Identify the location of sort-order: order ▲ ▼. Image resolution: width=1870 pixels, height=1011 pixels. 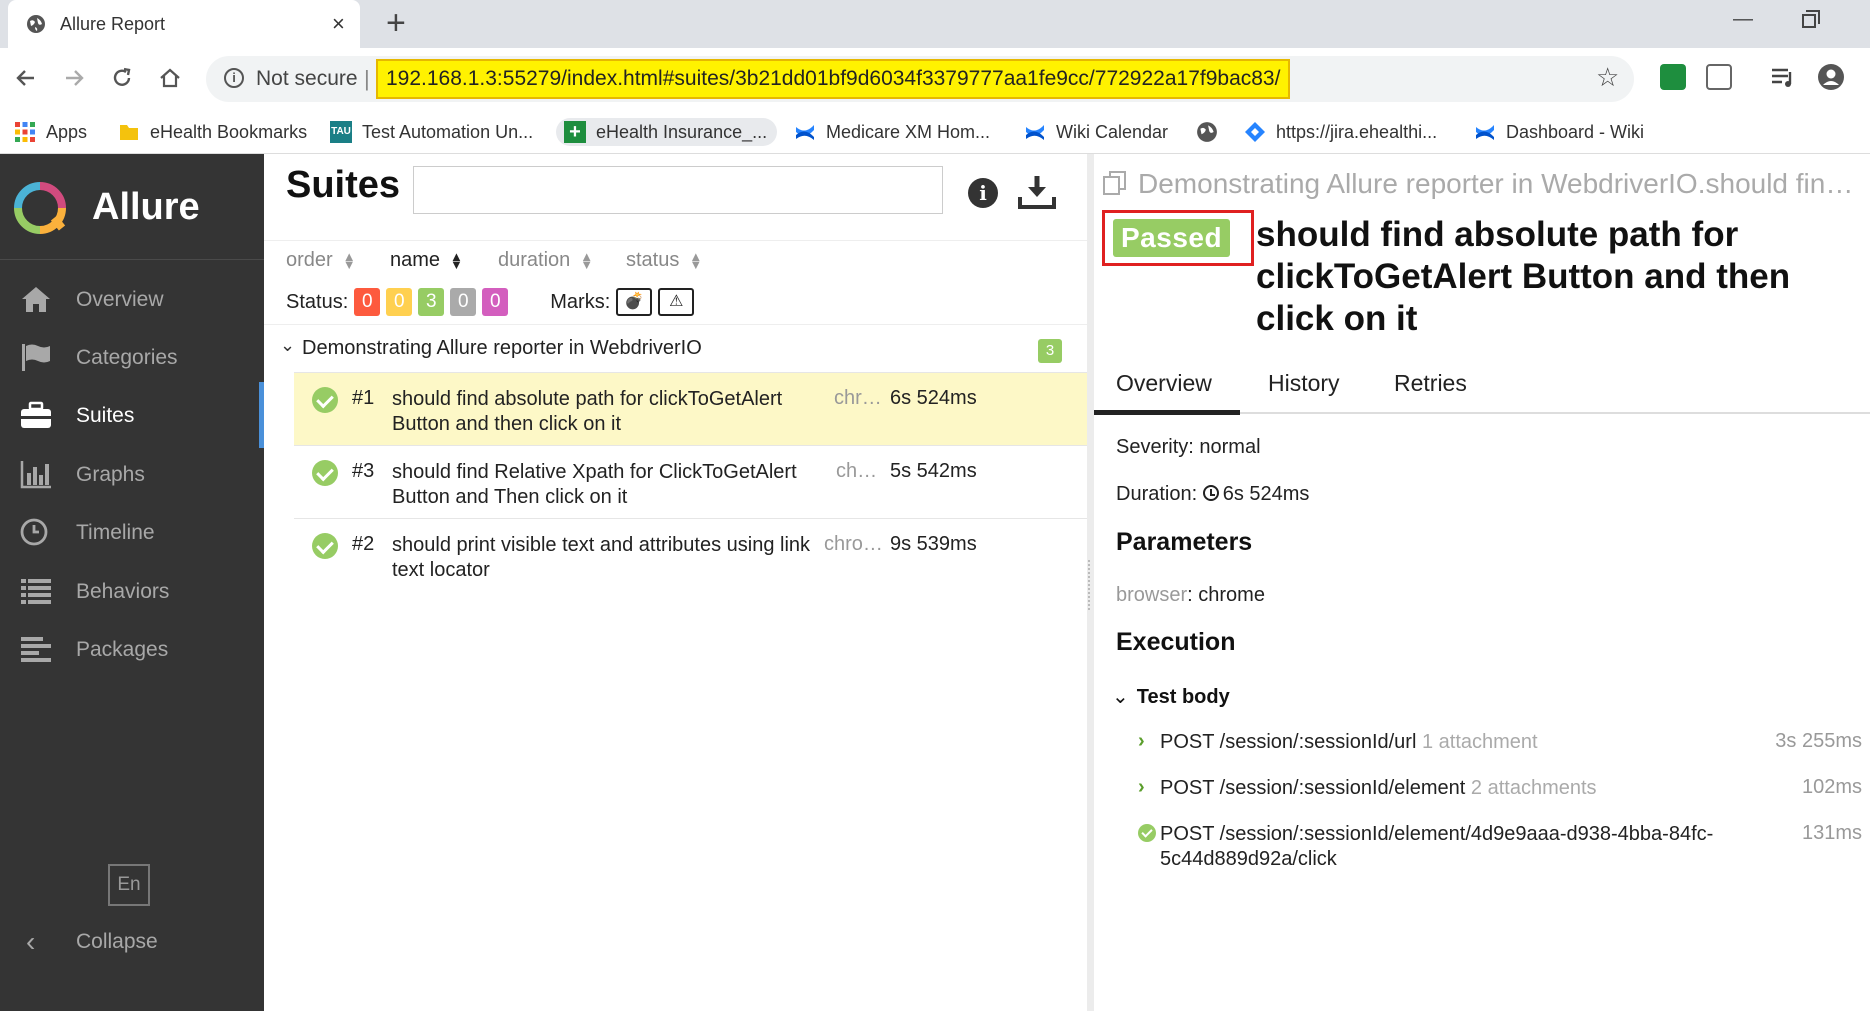
(321, 260).